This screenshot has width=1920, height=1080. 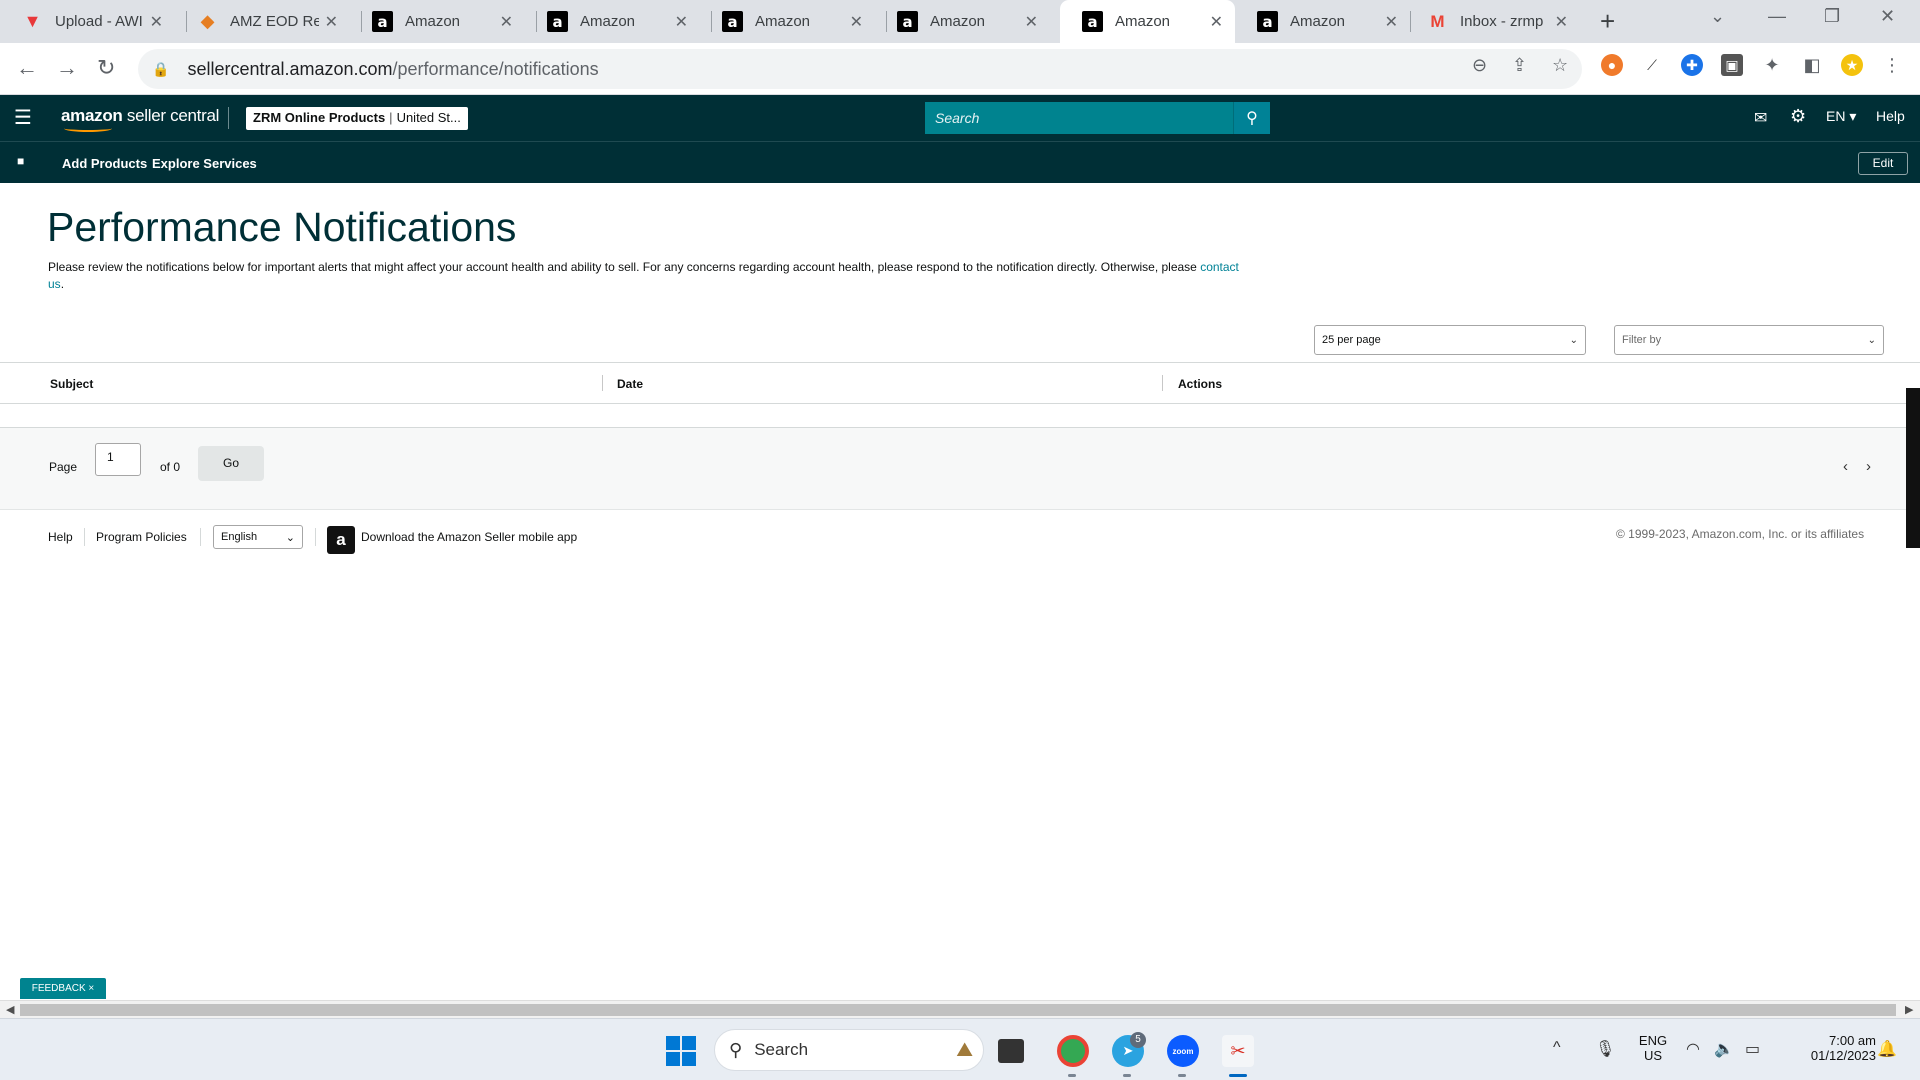 I want to click on file-explorer-icon, so click(x=1011, y=1051).